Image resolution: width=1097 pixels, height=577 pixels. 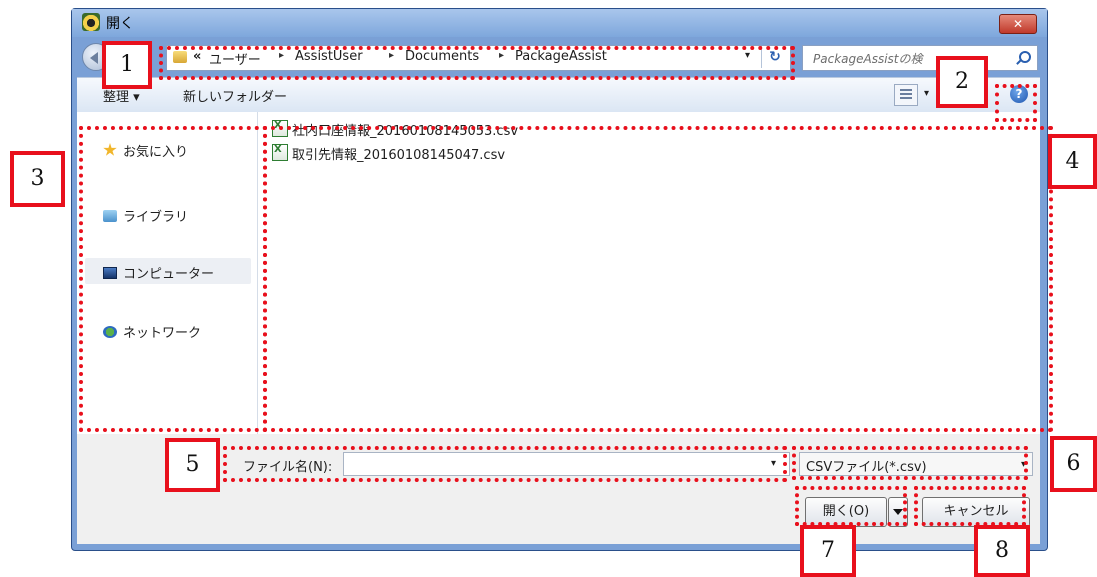 What do you see at coordinates (906, 95) in the screenshot?
I see `view-options-icon` at bounding box center [906, 95].